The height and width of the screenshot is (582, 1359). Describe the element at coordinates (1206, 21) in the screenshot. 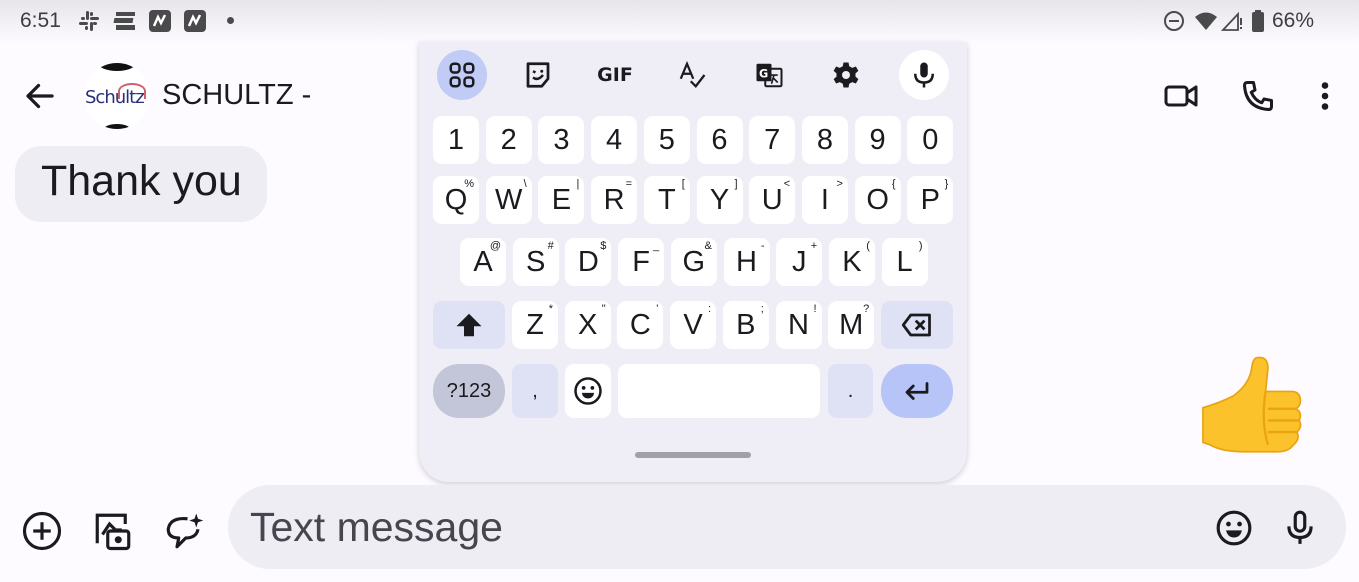

I see `wifi-icon` at that location.